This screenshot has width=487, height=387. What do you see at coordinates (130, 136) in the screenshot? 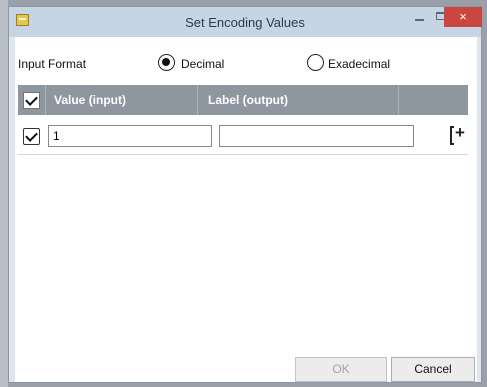
I see `value-input-field: 1` at bounding box center [130, 136].